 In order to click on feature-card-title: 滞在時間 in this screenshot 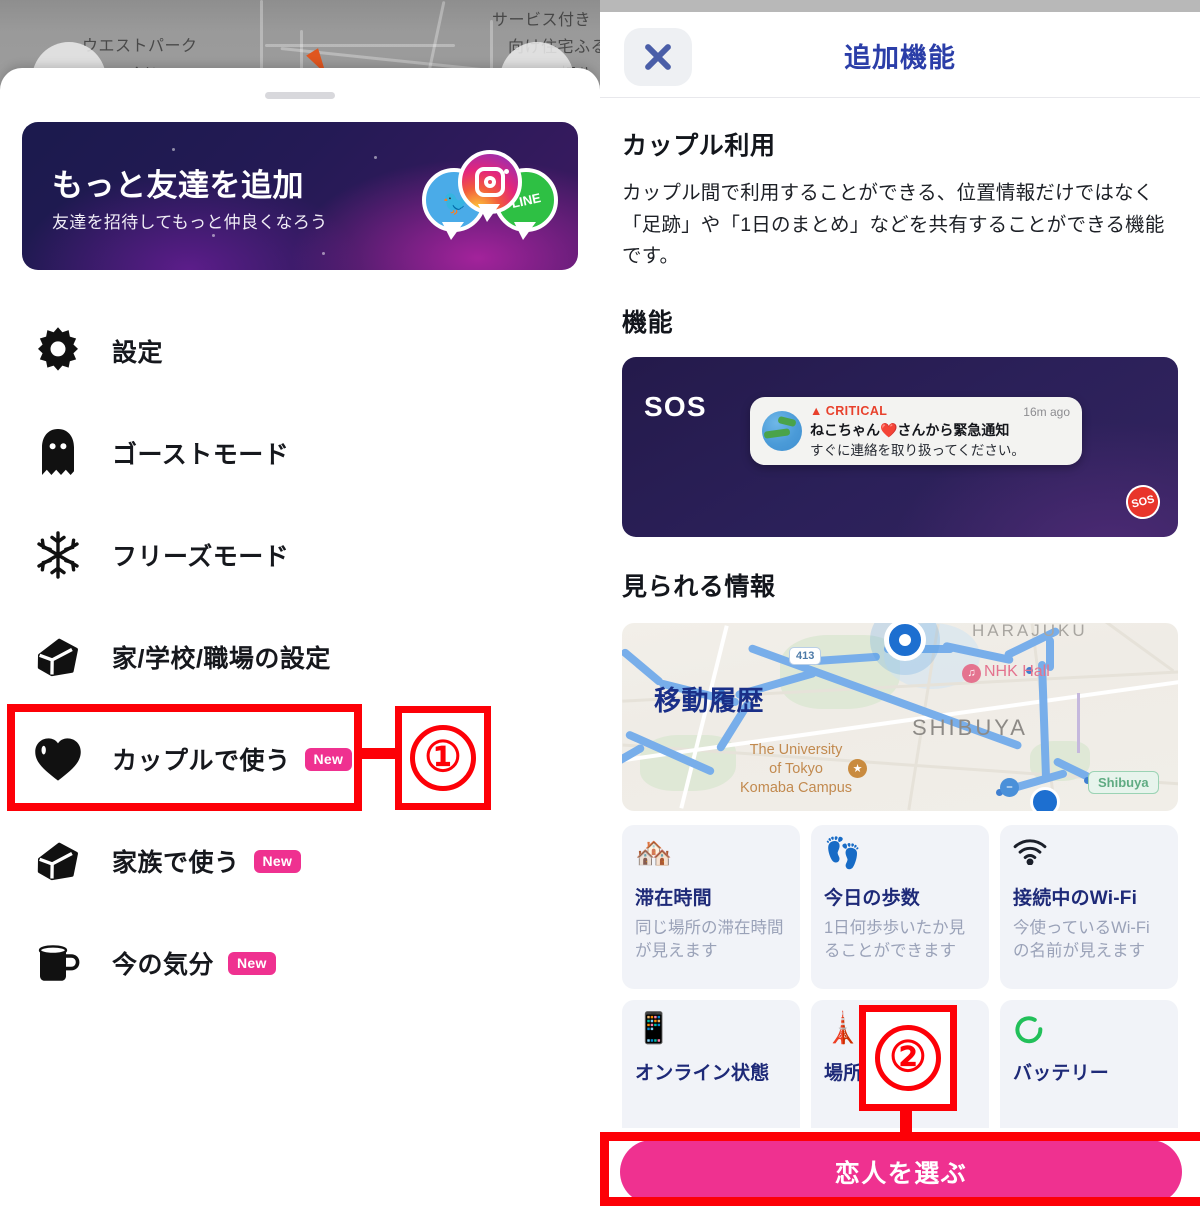, I will do `click(673, 898)`.